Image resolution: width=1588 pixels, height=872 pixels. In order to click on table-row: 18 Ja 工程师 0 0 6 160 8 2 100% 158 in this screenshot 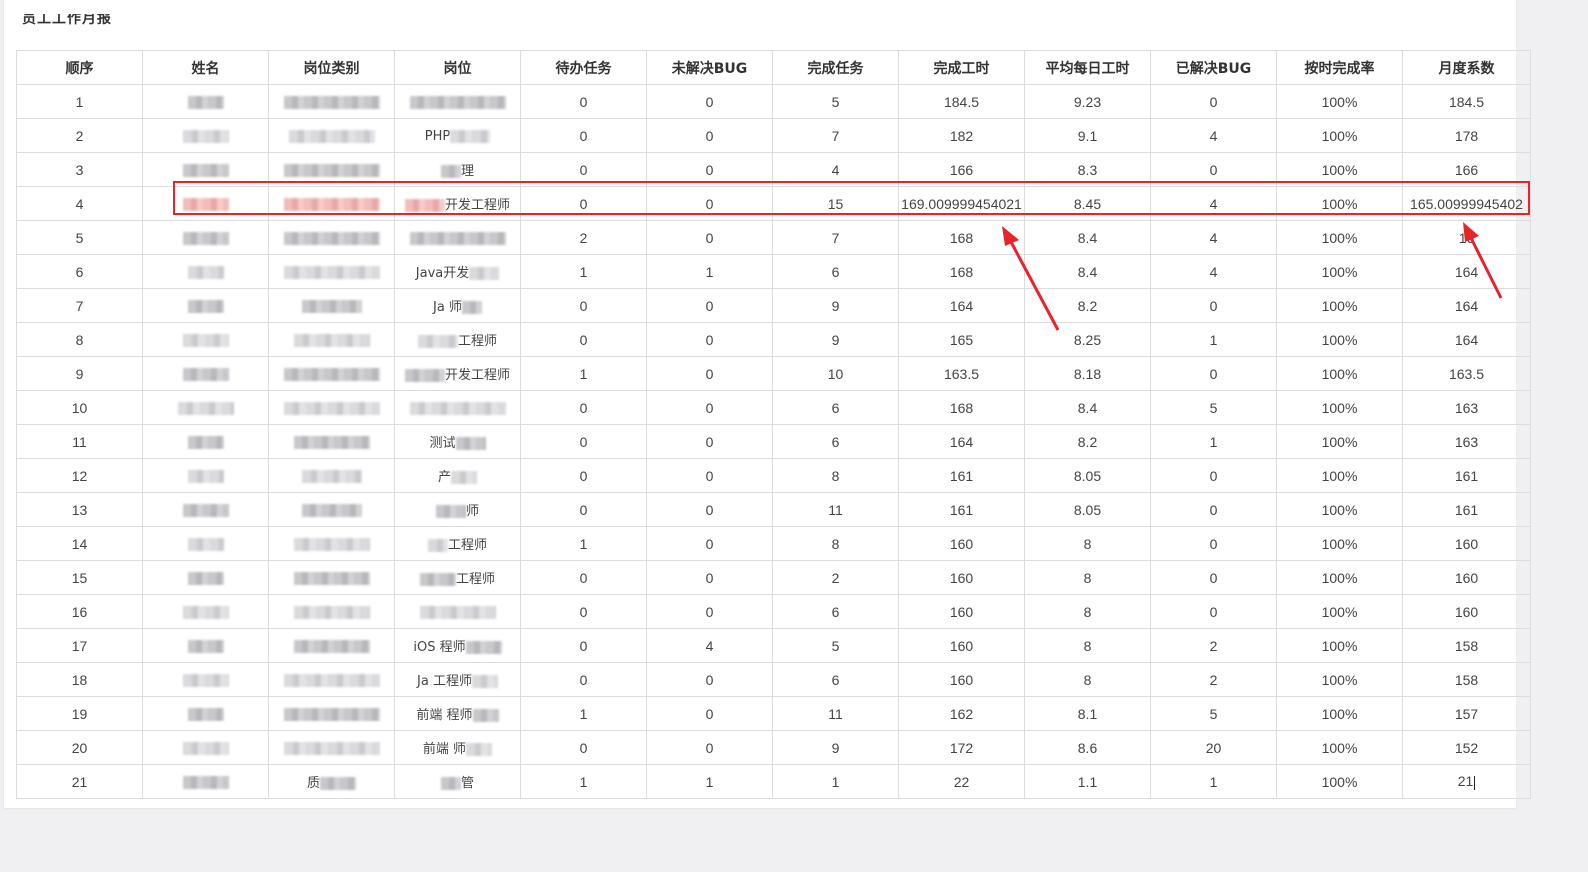, I will do `click(773, 679)`.